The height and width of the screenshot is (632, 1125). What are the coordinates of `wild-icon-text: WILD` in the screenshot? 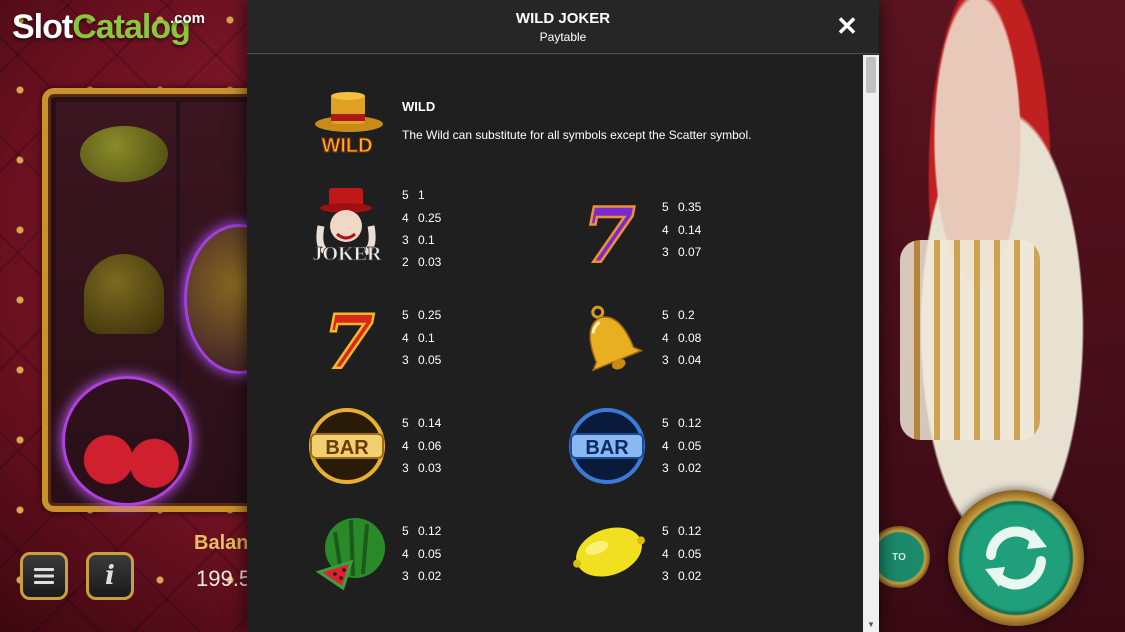 It's located at (346, 146).